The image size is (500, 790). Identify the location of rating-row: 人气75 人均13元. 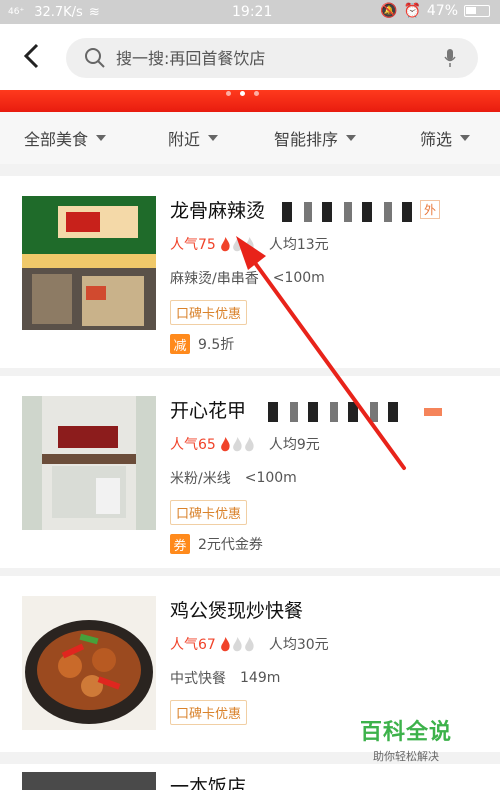
(249, 244).